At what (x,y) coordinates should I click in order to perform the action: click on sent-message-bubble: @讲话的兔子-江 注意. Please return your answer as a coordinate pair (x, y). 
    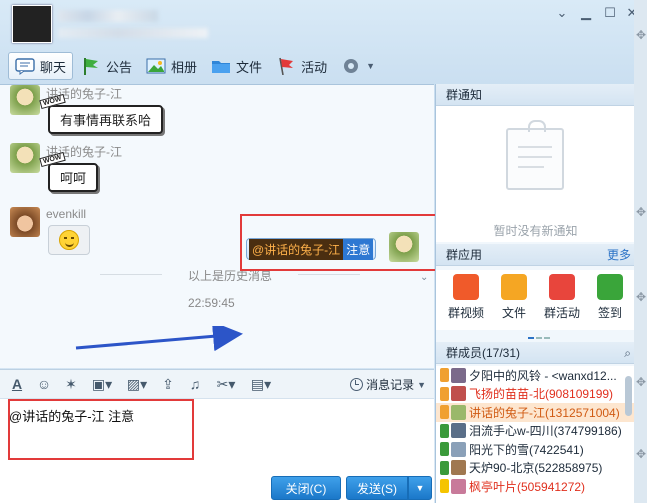
    Looking at the image, I should click on (311, 249).